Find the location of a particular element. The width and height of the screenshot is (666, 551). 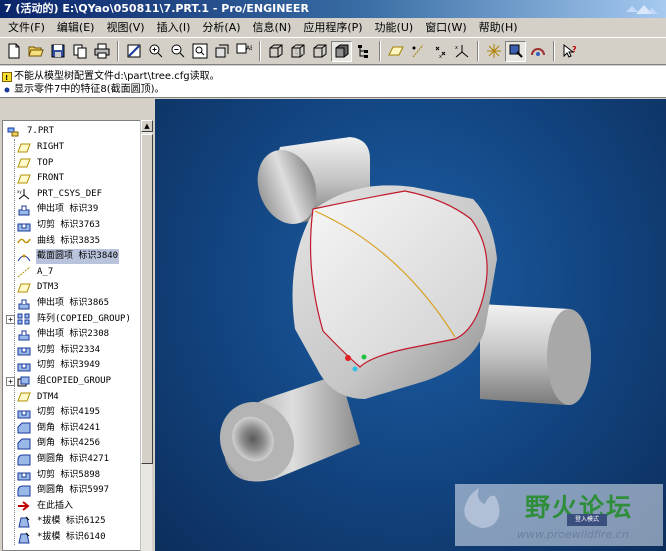

datum-planes-toggle is located at coordinates (395, 51).